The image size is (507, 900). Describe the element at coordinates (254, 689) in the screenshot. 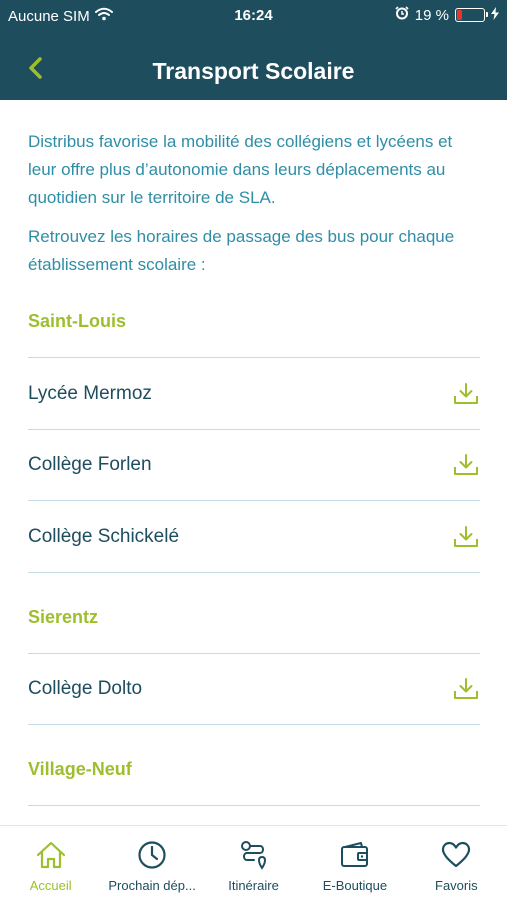

I see `list-item-college-dolto: Collège Dolto` at that location.